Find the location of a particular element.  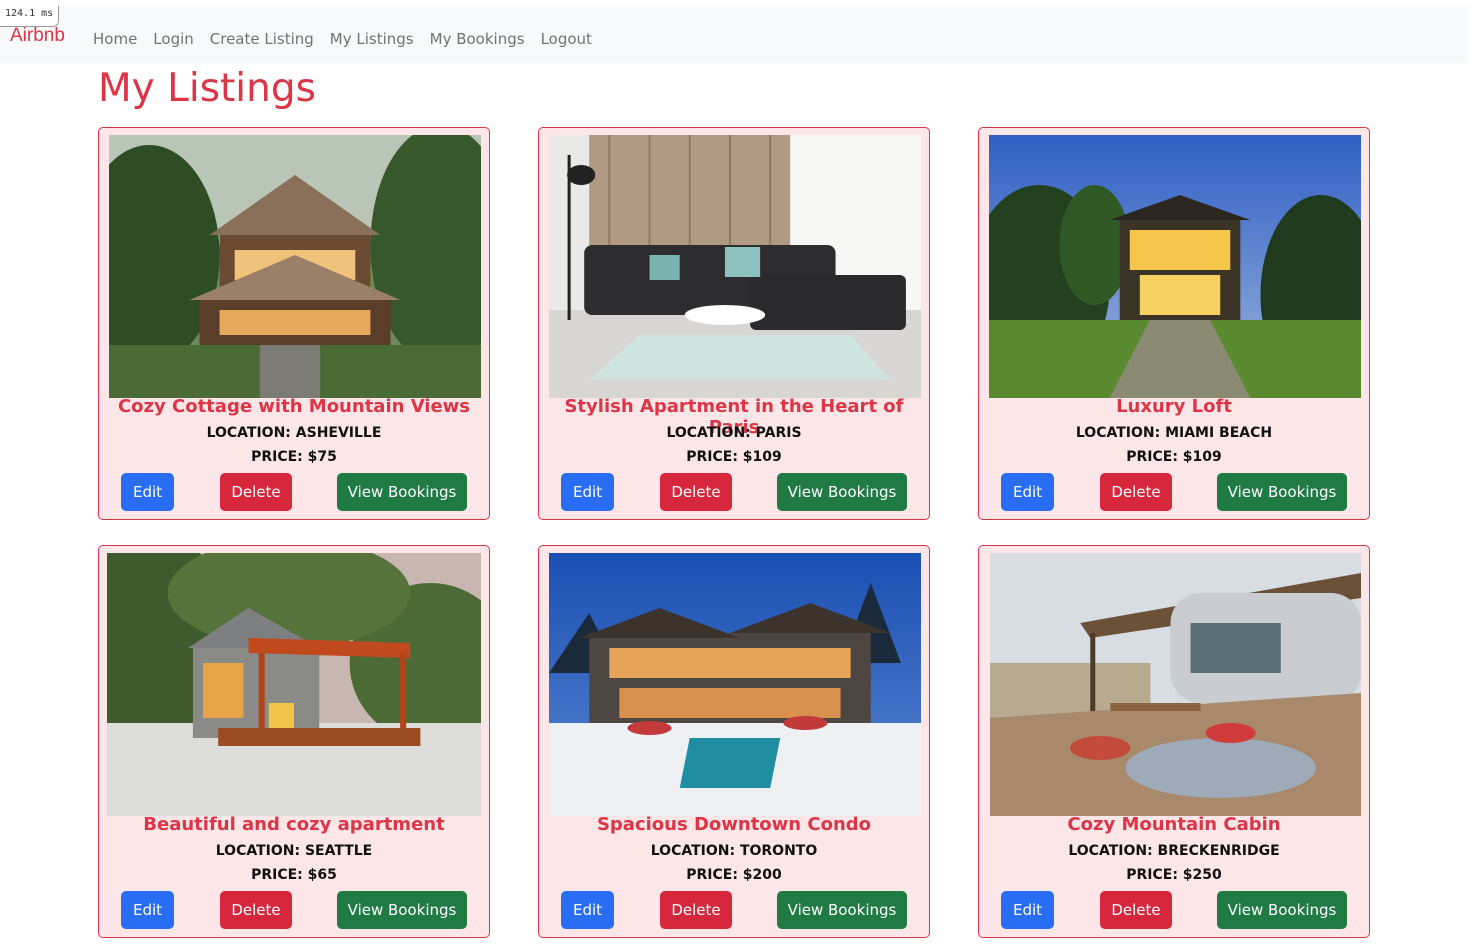

listing-price: PRICE: $65 is located at coordinates (294, 875).